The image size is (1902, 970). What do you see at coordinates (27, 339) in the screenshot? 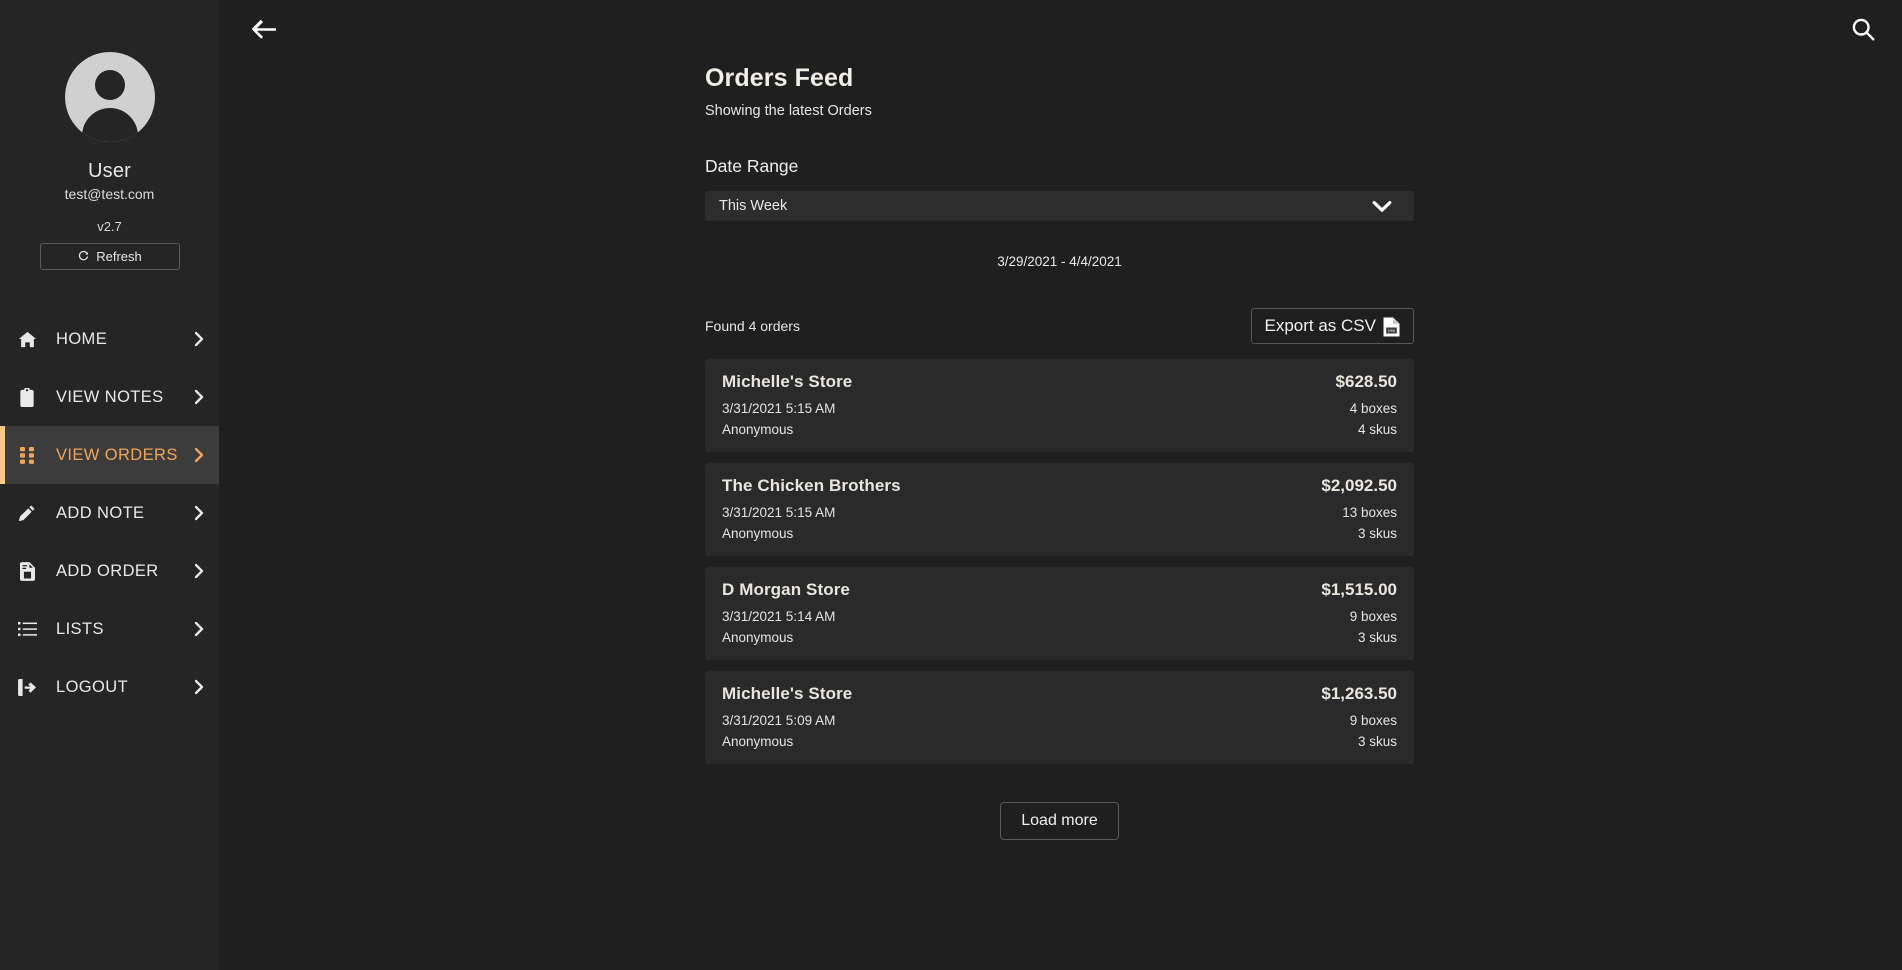
I see `home-icon` at bounding box center [27, 339].